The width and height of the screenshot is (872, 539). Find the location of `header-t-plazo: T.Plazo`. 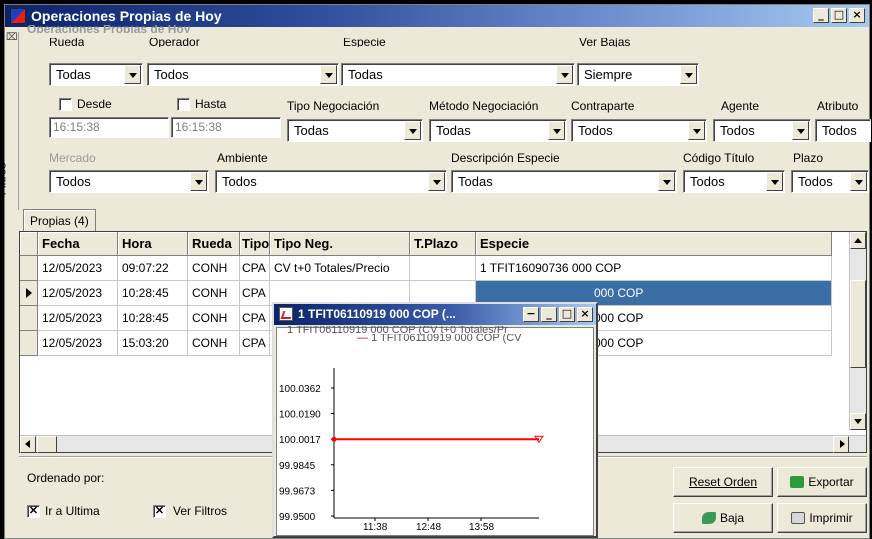

header-t-plazo: T.Plazo is located at coordinates (443, 244).